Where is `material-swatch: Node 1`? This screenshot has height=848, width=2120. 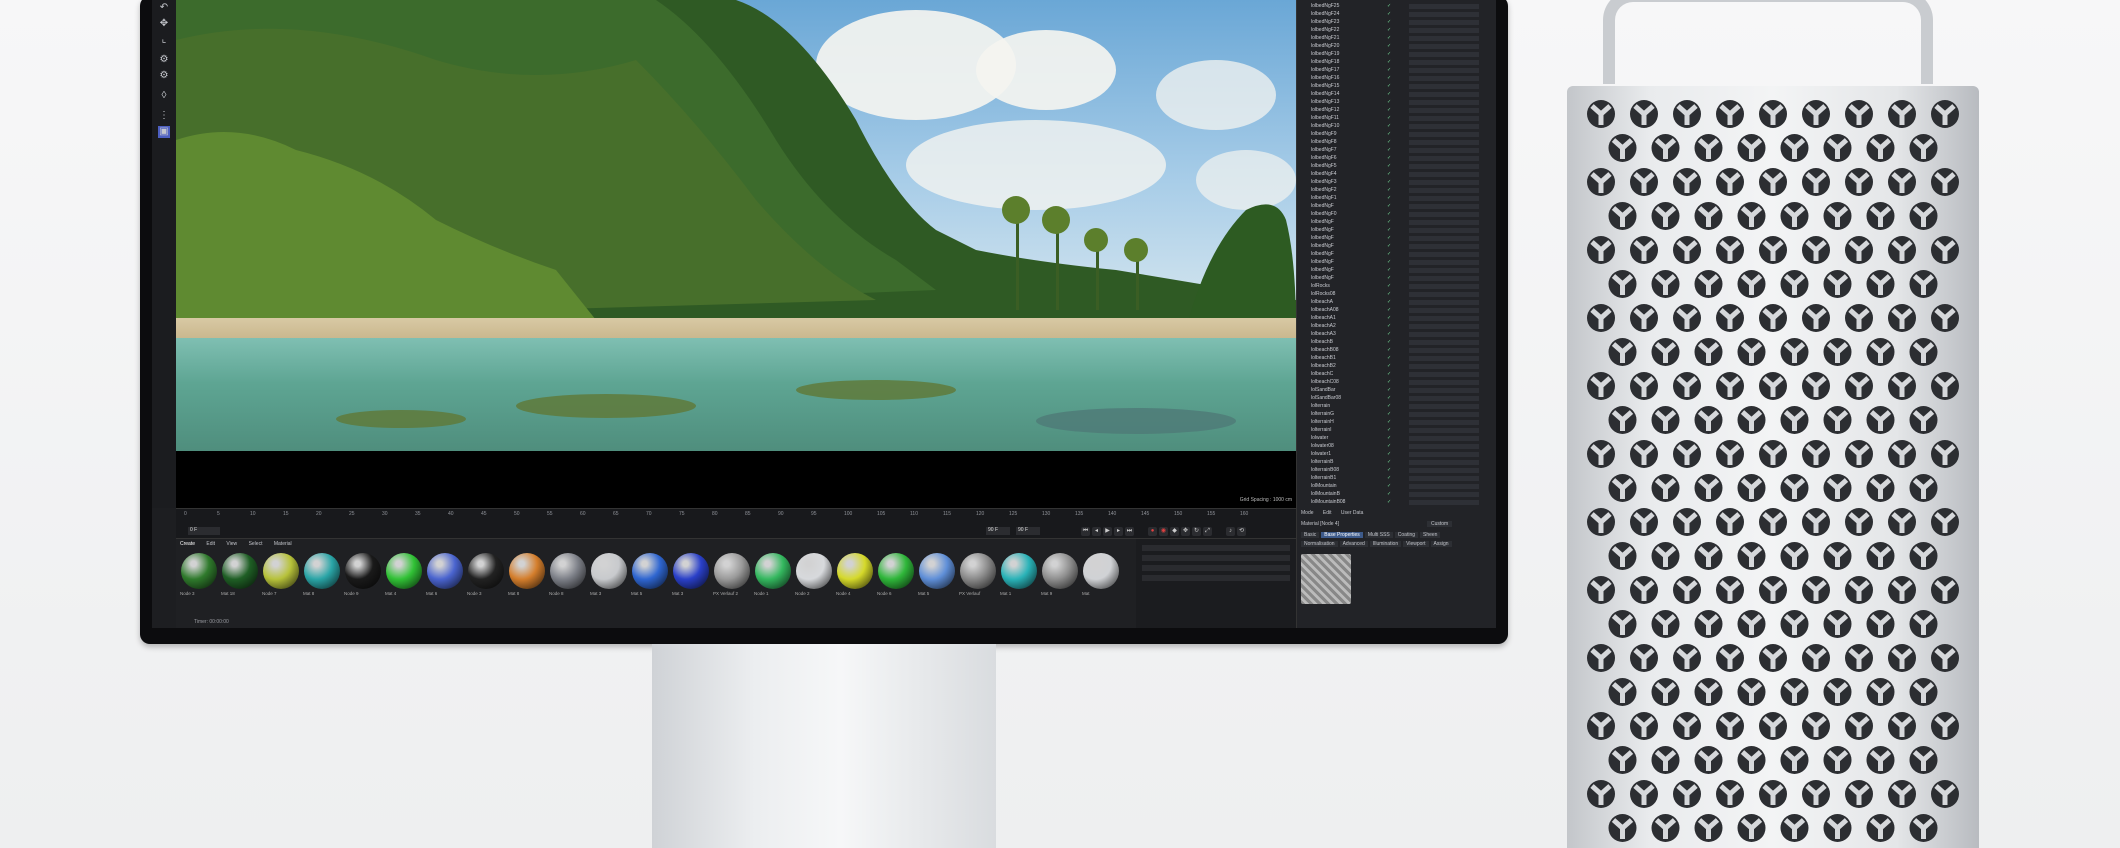 material-swatch: Node 1 is located at coordinates (773, 576).